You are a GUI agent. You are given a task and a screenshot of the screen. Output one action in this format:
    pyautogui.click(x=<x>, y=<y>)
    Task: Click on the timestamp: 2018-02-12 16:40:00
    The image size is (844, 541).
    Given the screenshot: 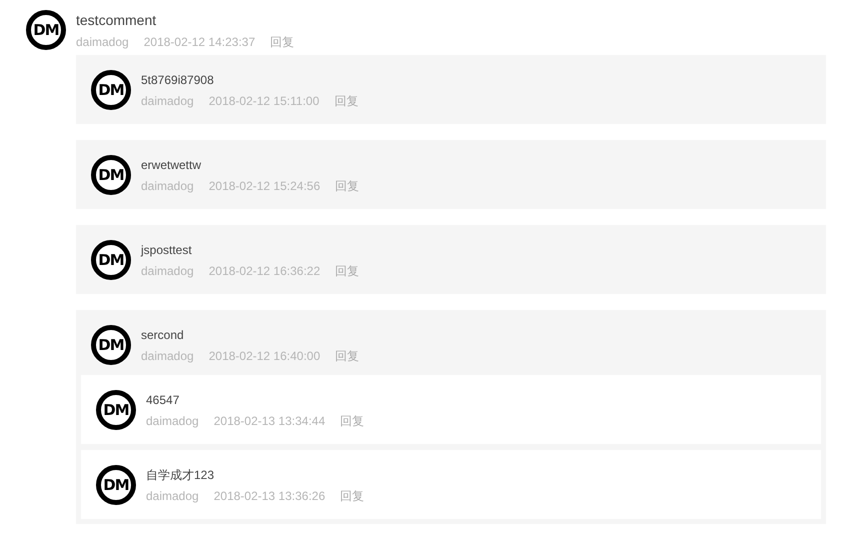 What is the action you would take?
    pyautogui.click(x=264, y=356)
    